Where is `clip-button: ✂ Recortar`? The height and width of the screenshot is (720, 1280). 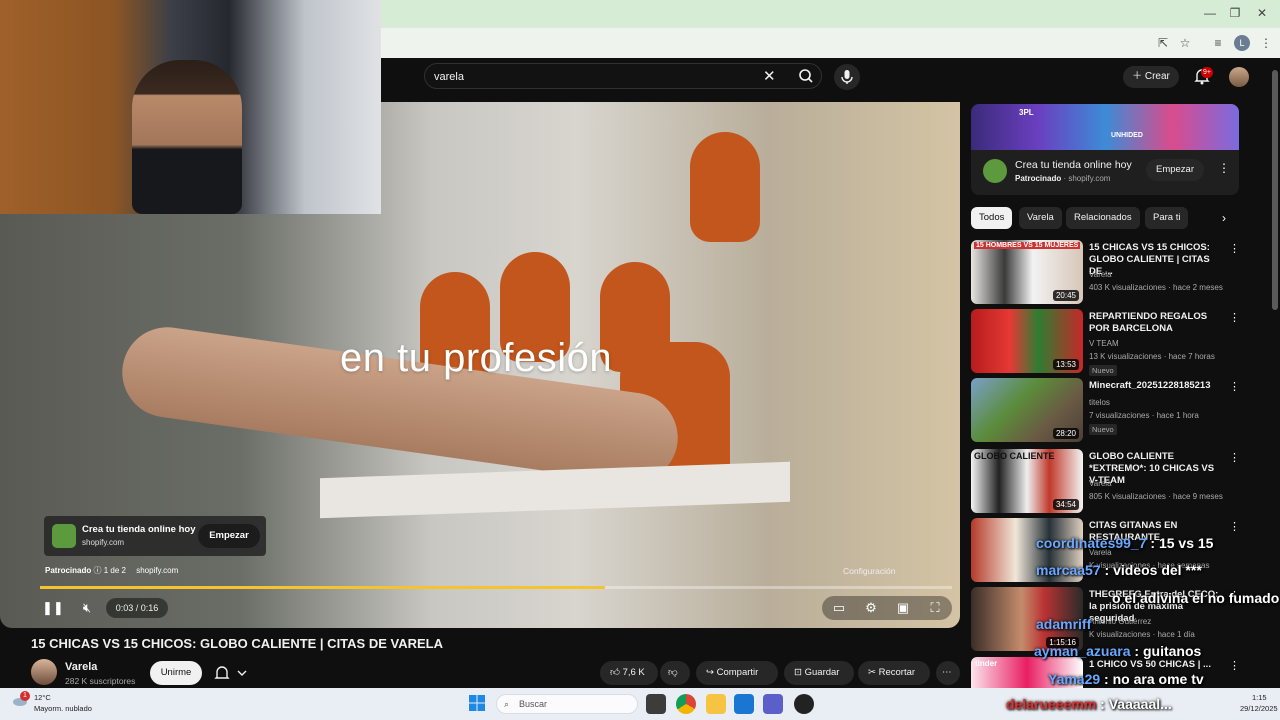 clip-button: ✂ Recortar is located at coordinates (894, 673).